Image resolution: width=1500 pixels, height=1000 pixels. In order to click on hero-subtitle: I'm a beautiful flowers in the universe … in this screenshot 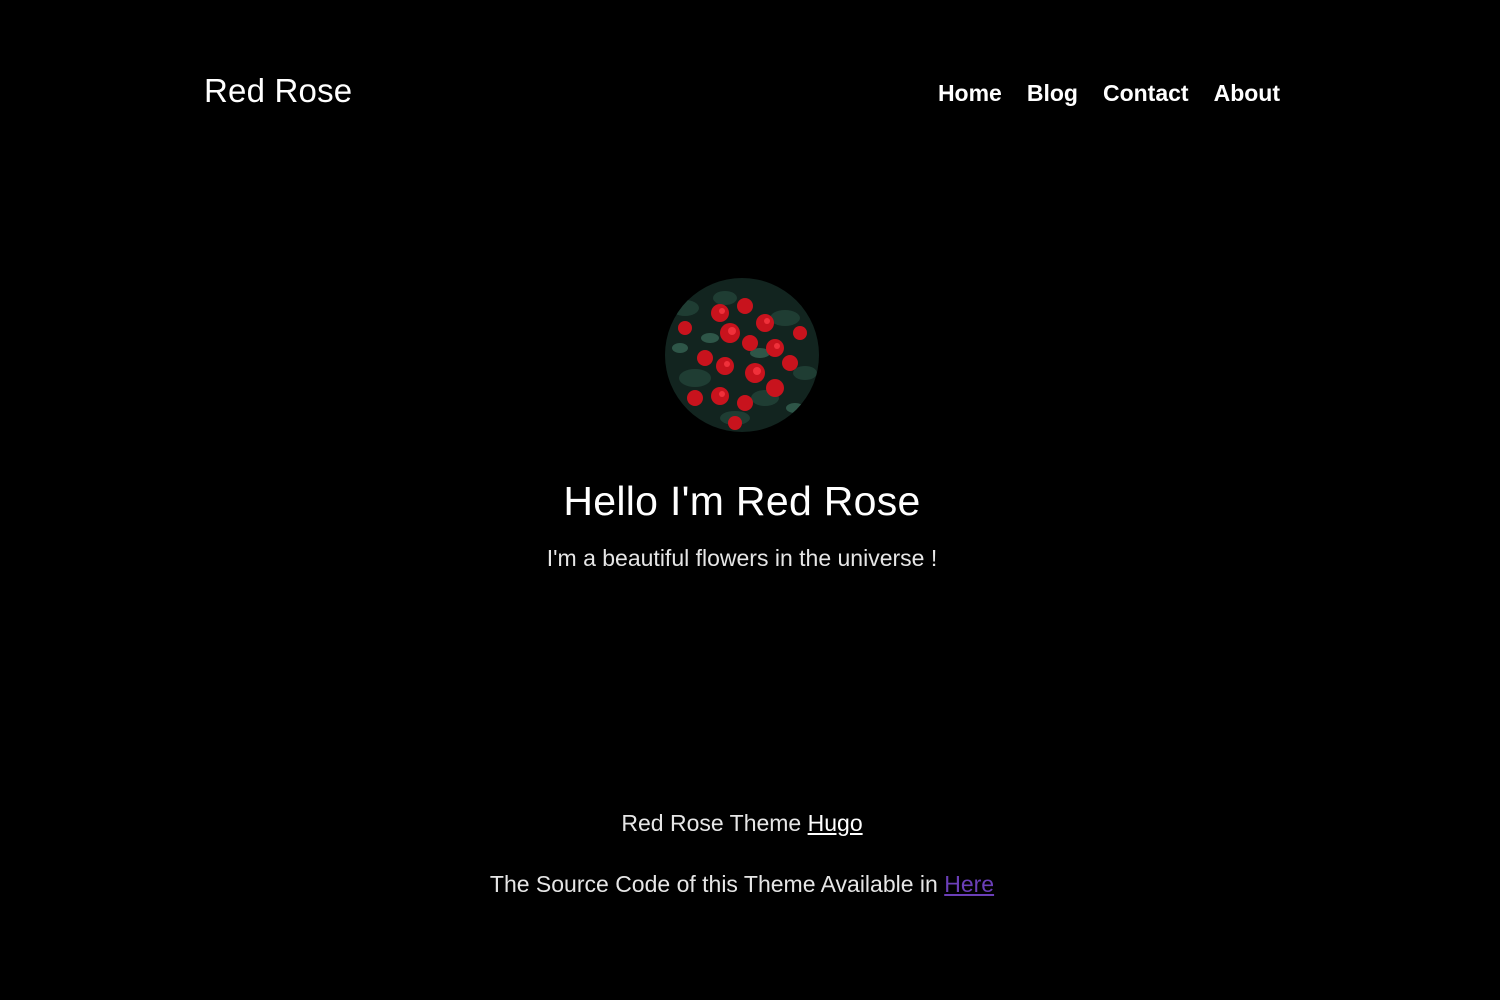, I will do `click(742, 558)`.